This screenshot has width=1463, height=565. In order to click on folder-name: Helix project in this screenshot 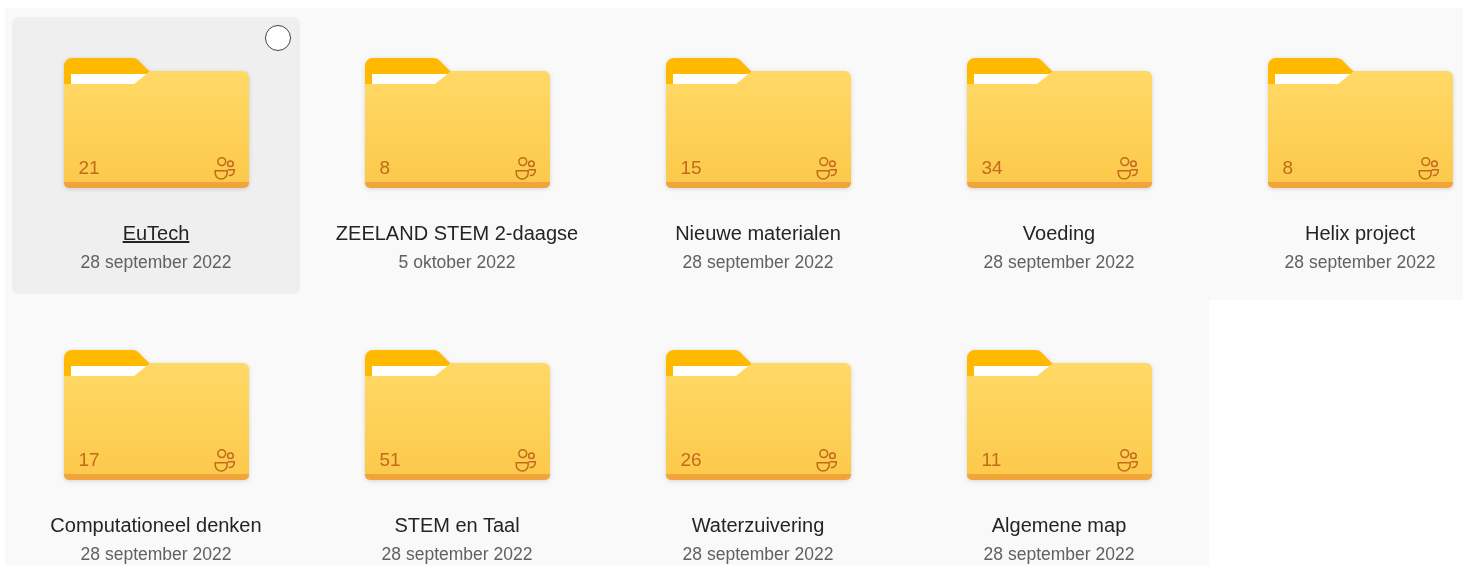, I will do `click(1359, 233)`.